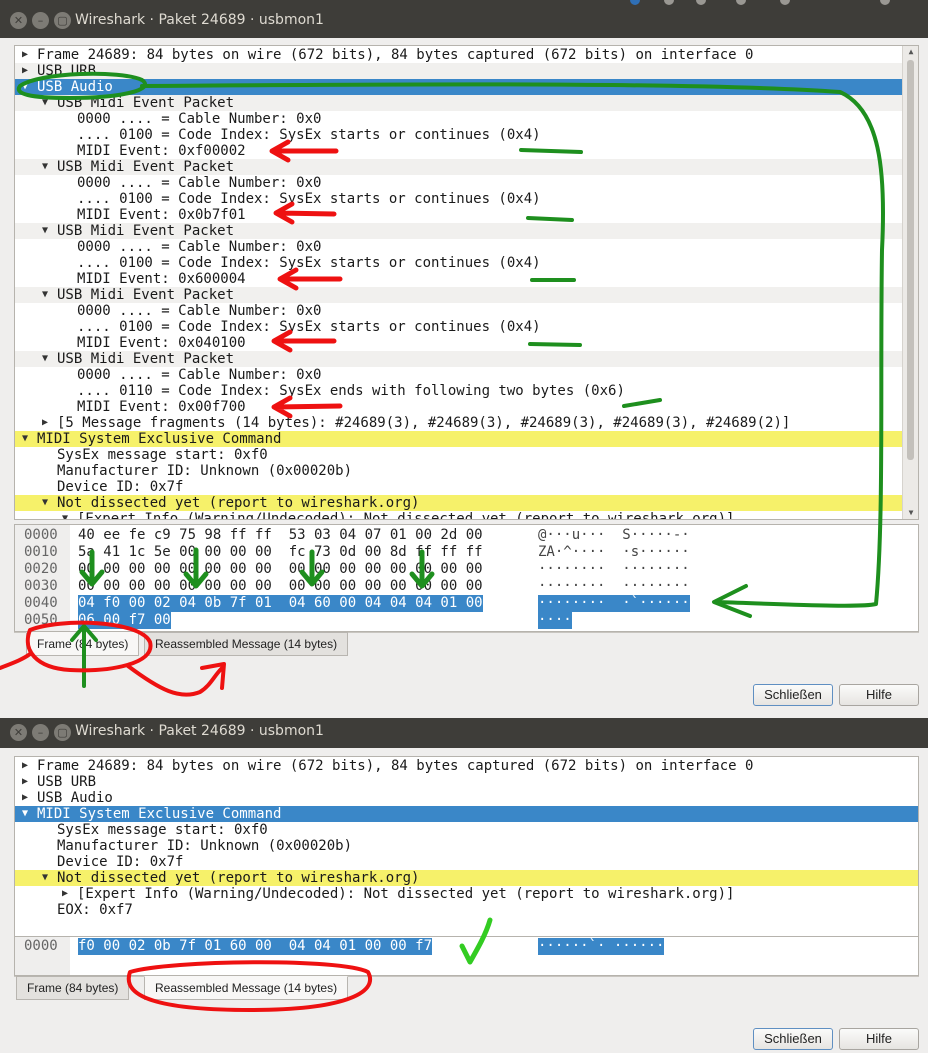 The height and width of the screenshot is (1053, 928). Describe the element at coordinates (41, 552) in the screenshot. I see `hex-offset: 0010` at that location.